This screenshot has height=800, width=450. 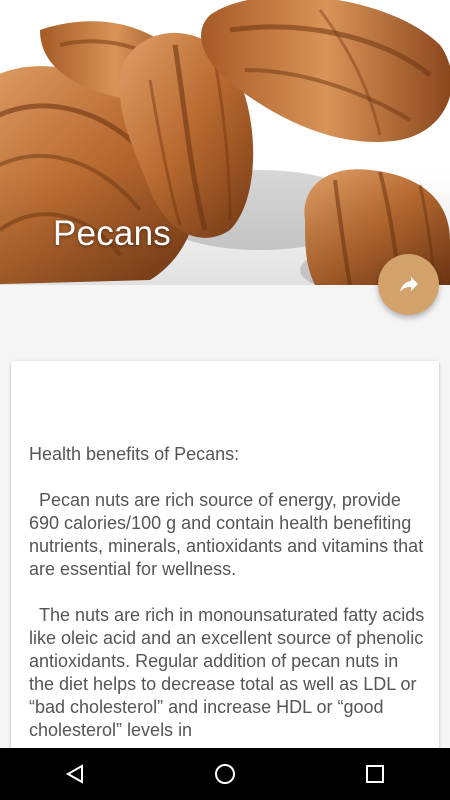 What do you see at coordinates (134, 454) in the screenshot?
I see `article-heading: Health benefits of Pecans:` at bounding box center [134, 454].